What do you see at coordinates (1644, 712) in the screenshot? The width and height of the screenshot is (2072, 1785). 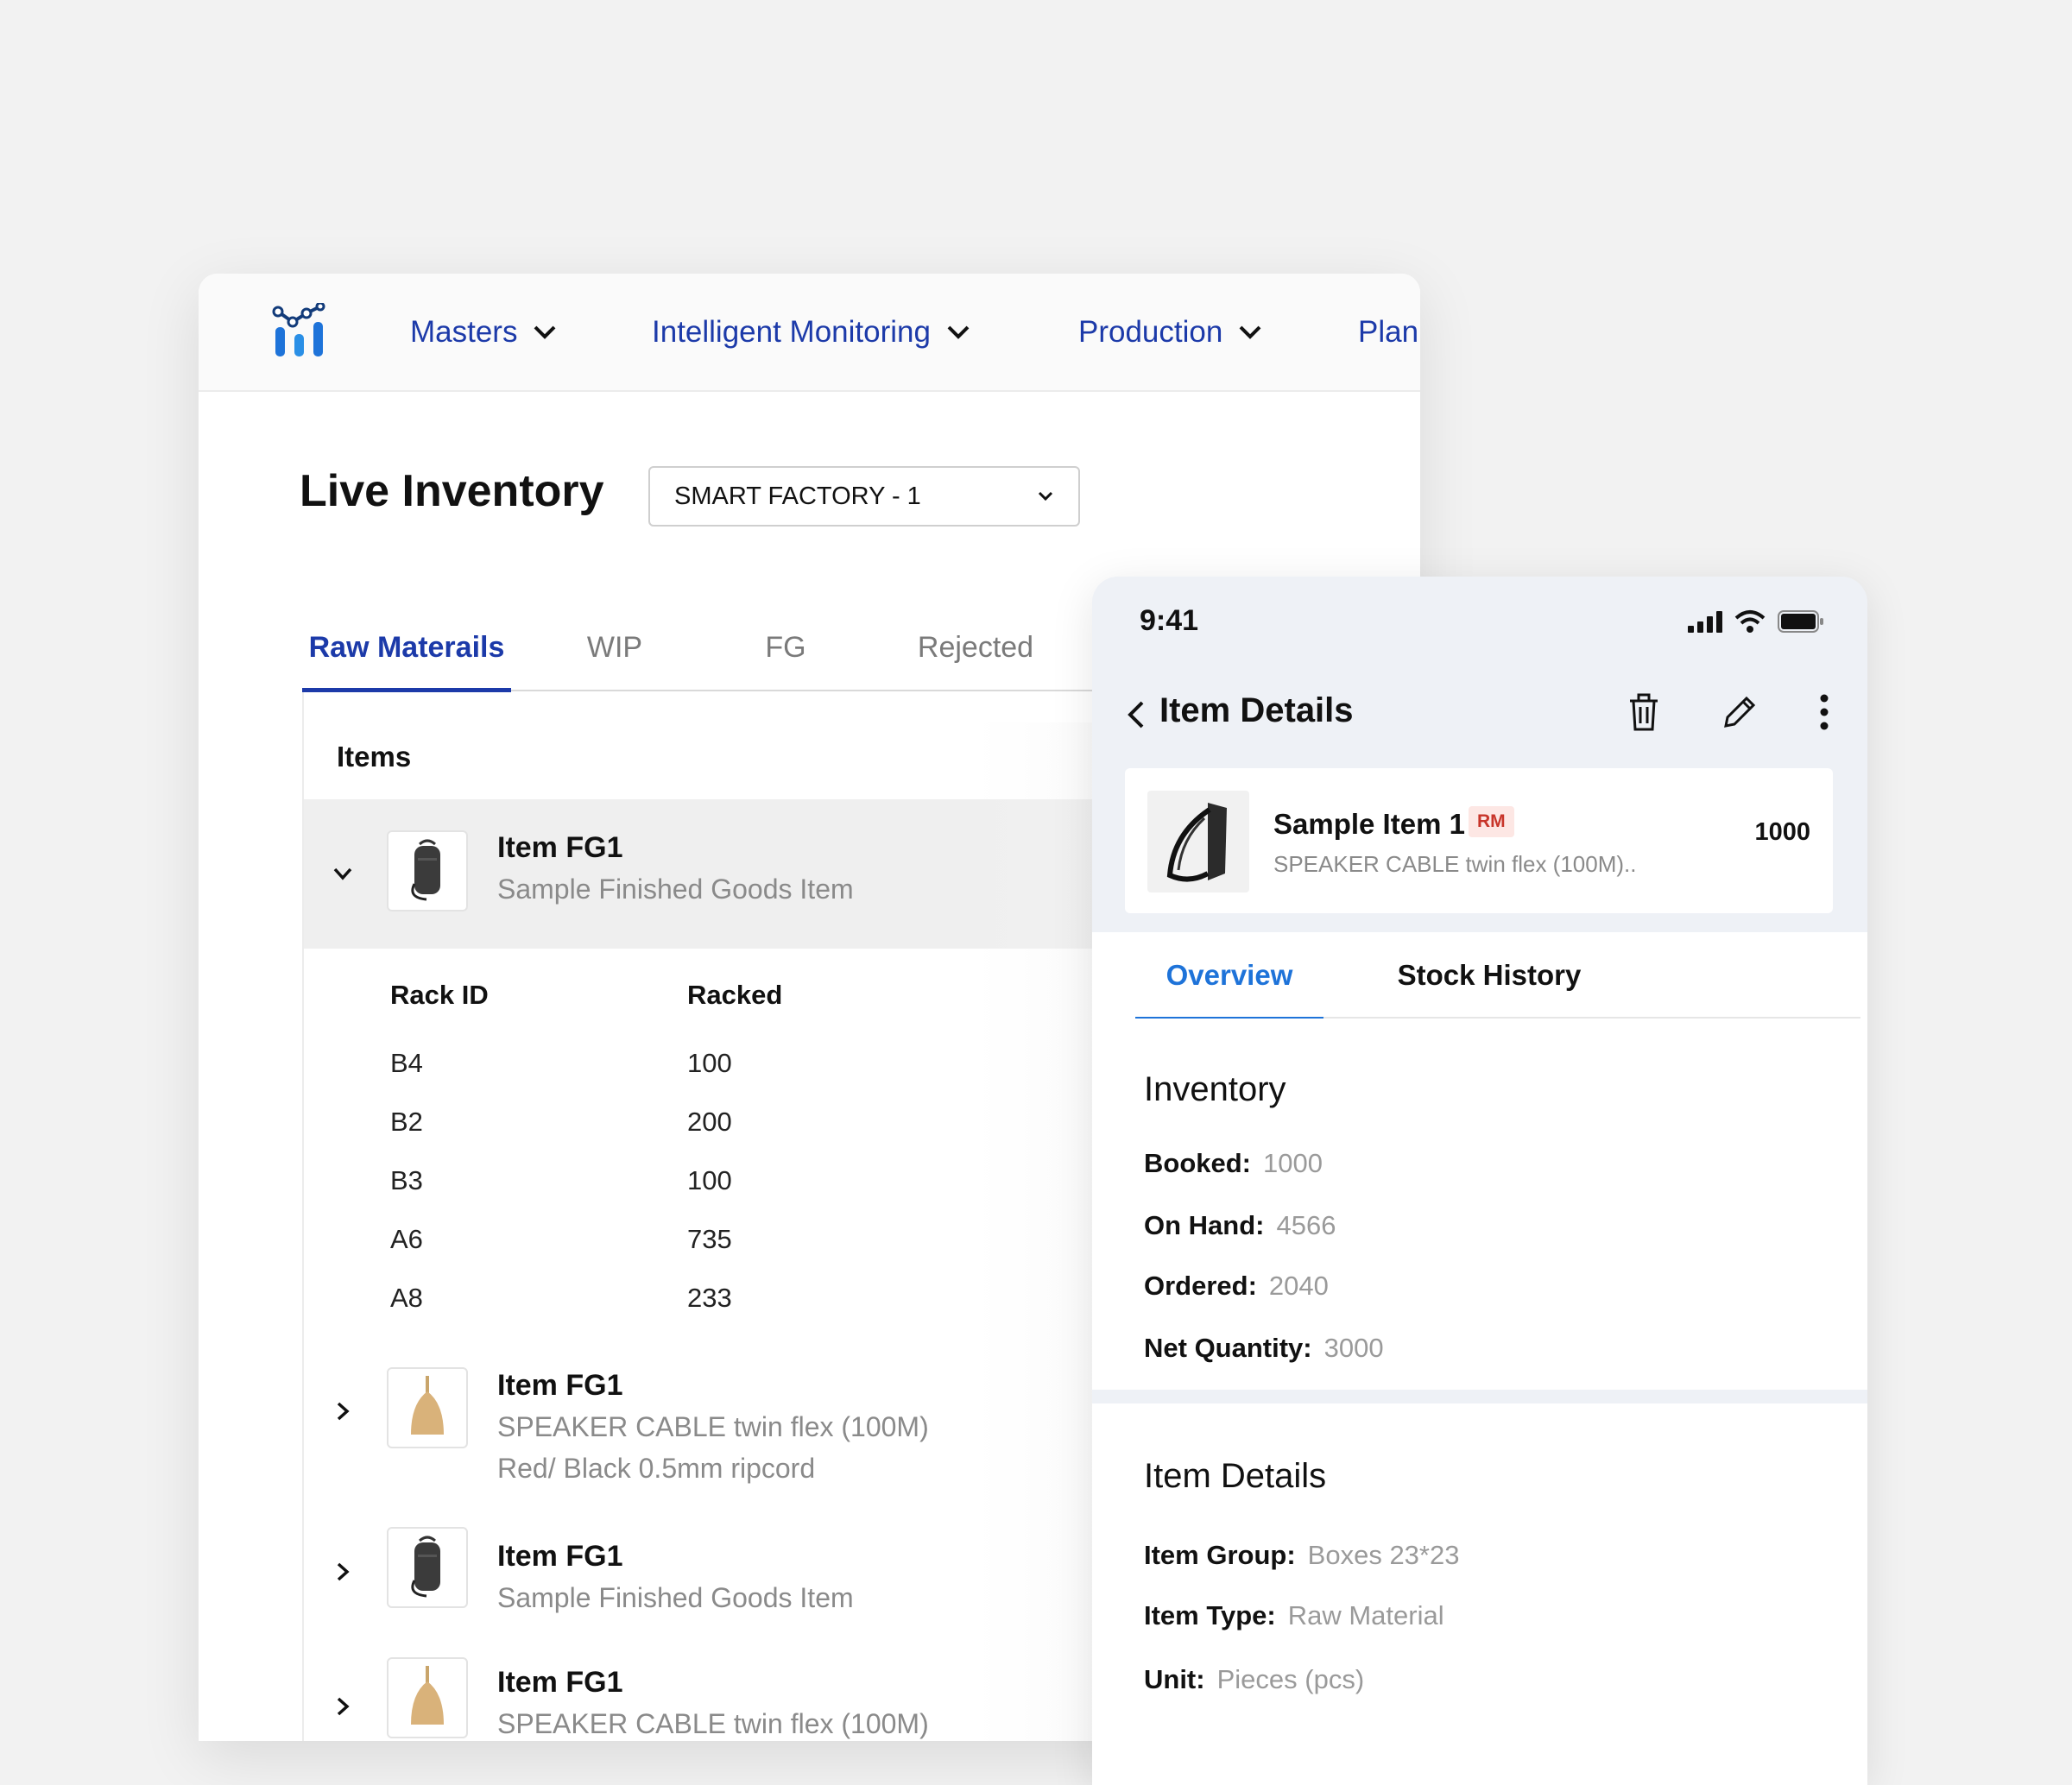 I see `trash-icon` at bounding box center [1644, 712].